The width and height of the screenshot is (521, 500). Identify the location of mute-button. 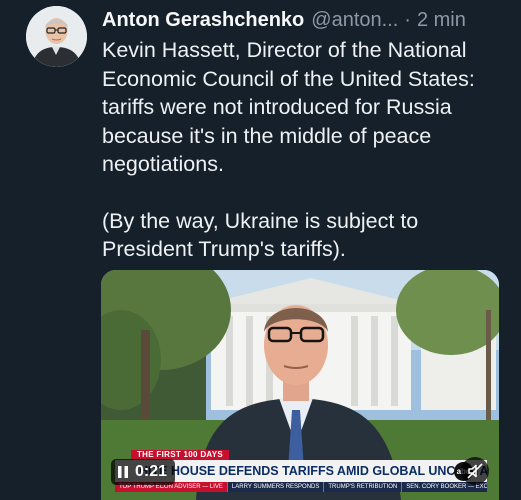
(475, 471).